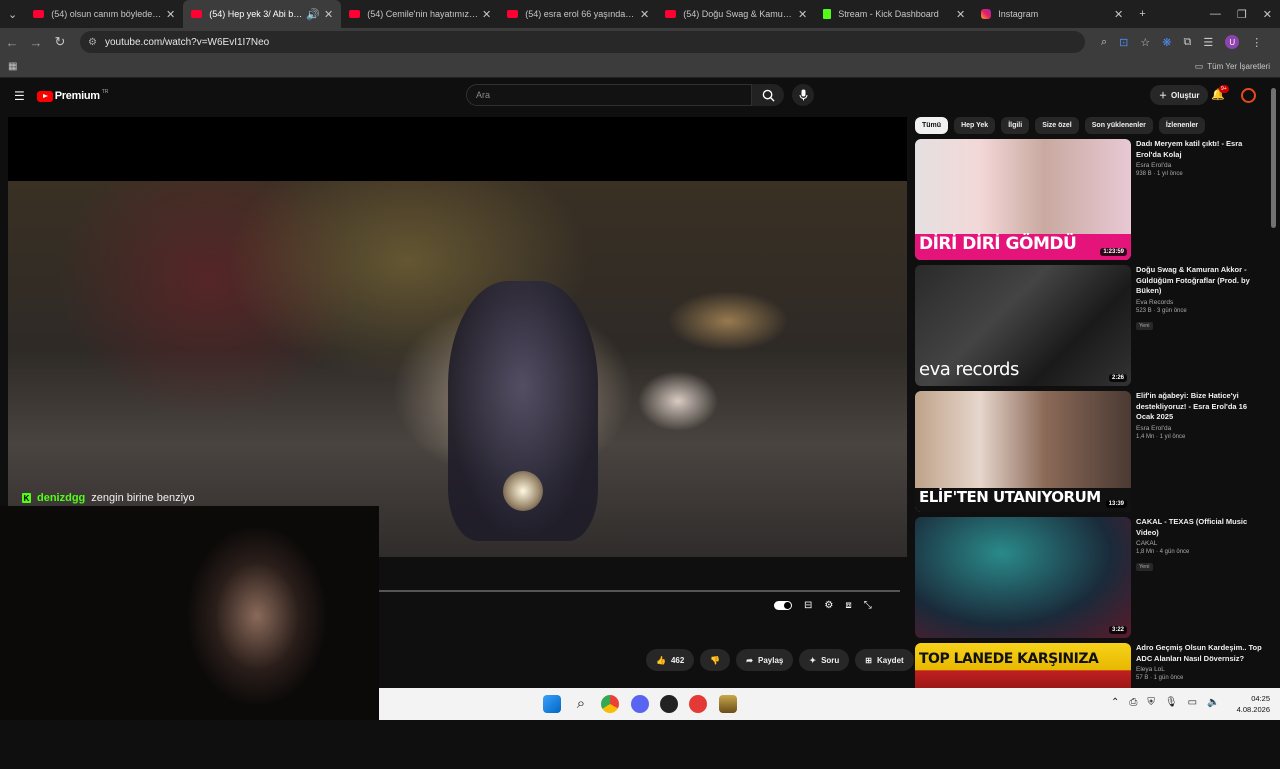  What do you see at coordinates (808, 605) in the screenshot?
I see `subtitles-icon: ⊟` at bounding box center [808, 605].